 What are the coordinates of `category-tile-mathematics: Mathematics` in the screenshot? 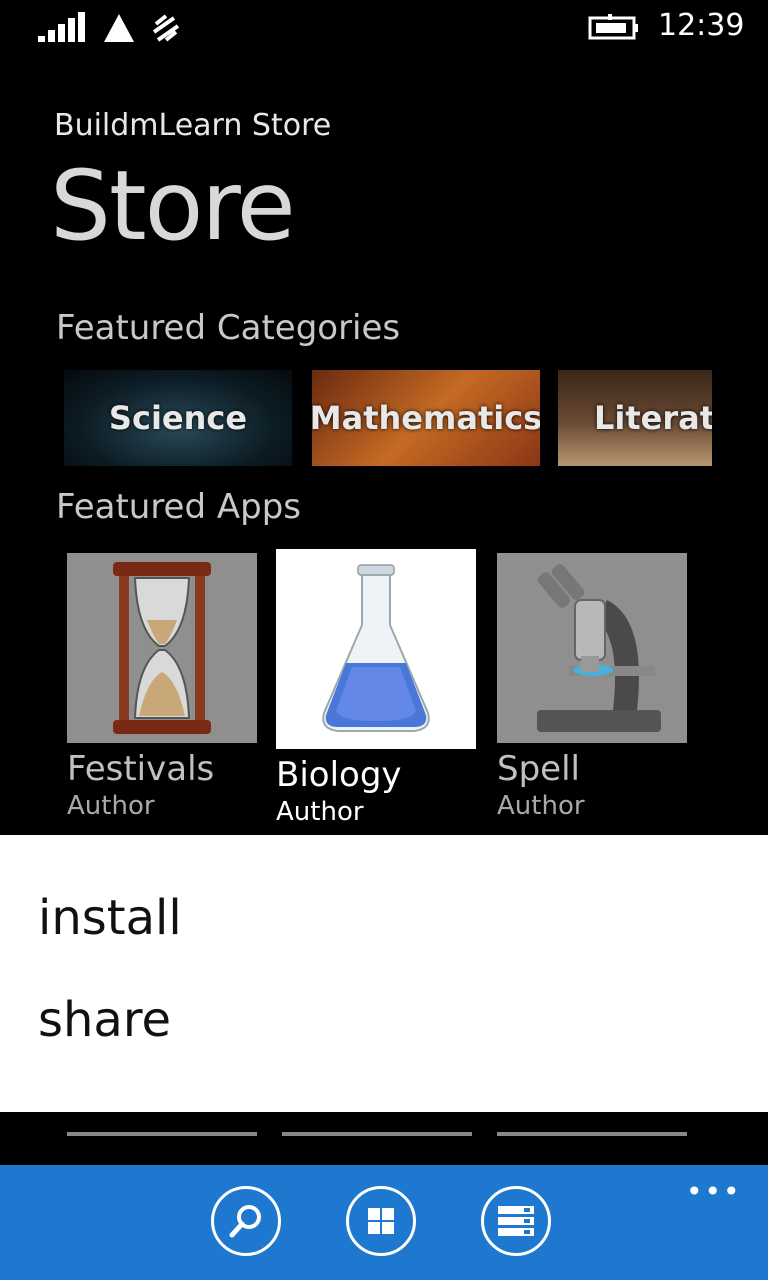 It's located at (426, 418).